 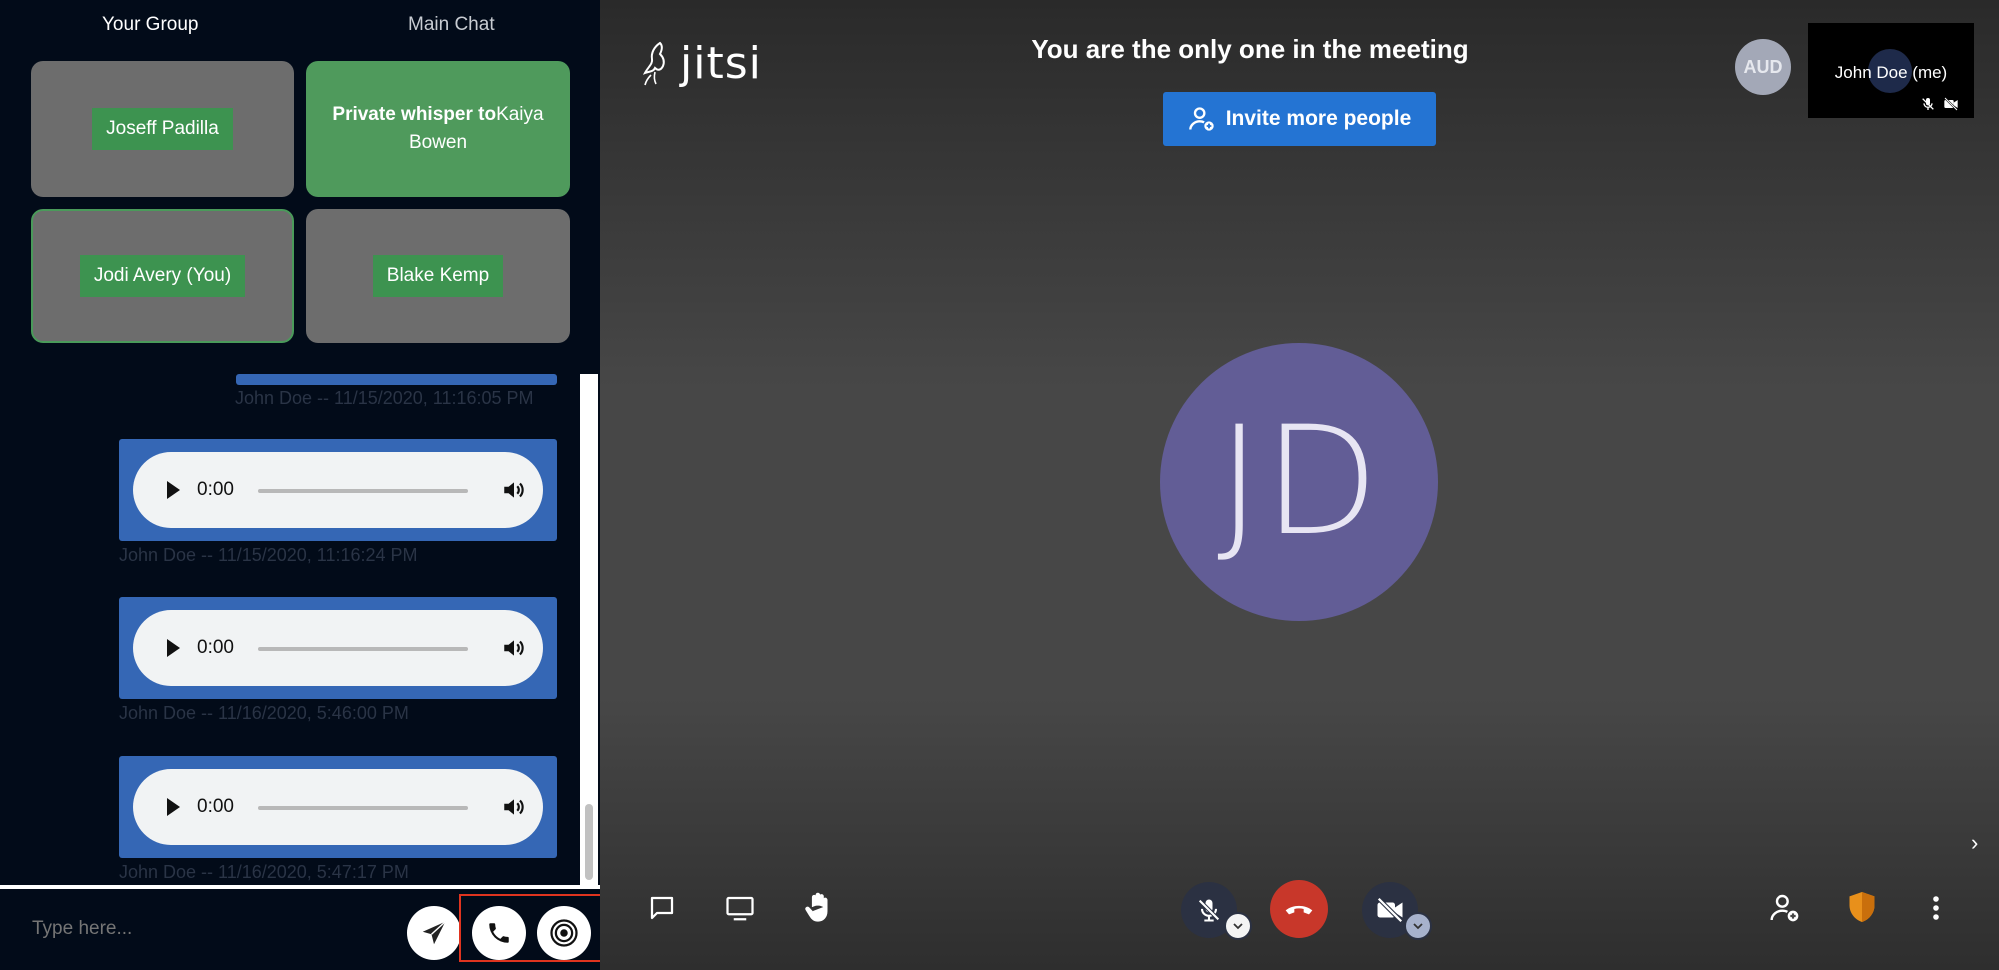 I want to click on security-options-button, so click(x=1862, y=907).